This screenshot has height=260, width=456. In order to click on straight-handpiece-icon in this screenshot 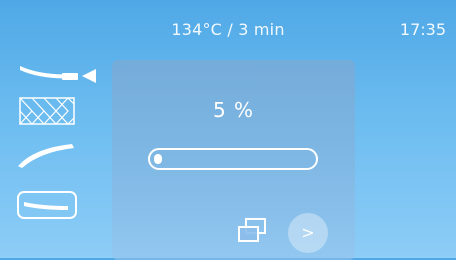, I will do `click(58, 74)`.